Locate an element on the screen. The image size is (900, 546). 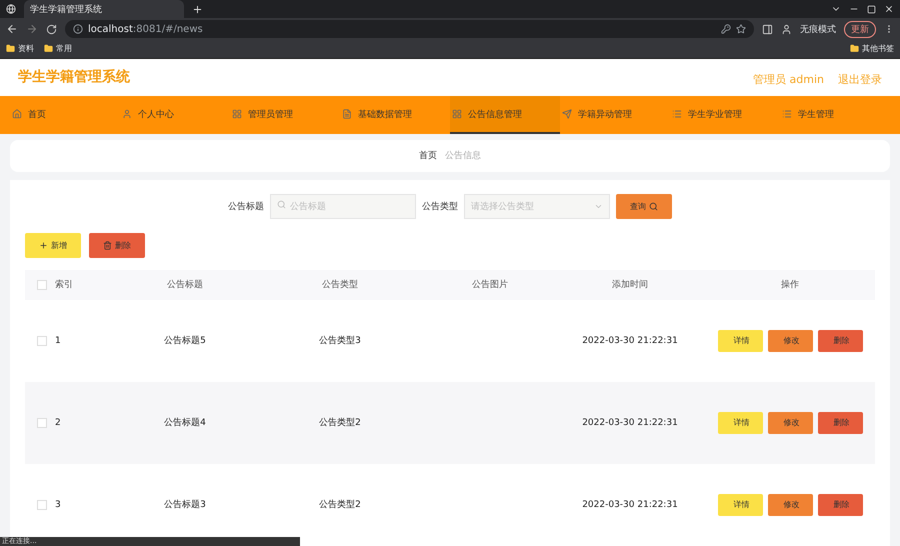
maximize-icon is located at coordinates (871, 9).